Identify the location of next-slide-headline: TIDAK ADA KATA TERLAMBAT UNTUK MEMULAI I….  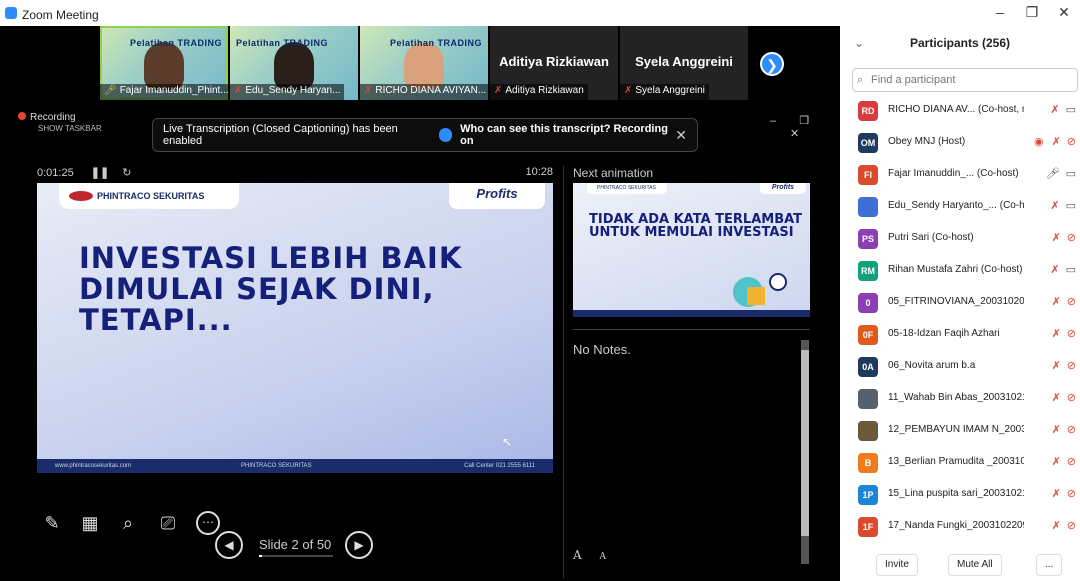
(696, 226).